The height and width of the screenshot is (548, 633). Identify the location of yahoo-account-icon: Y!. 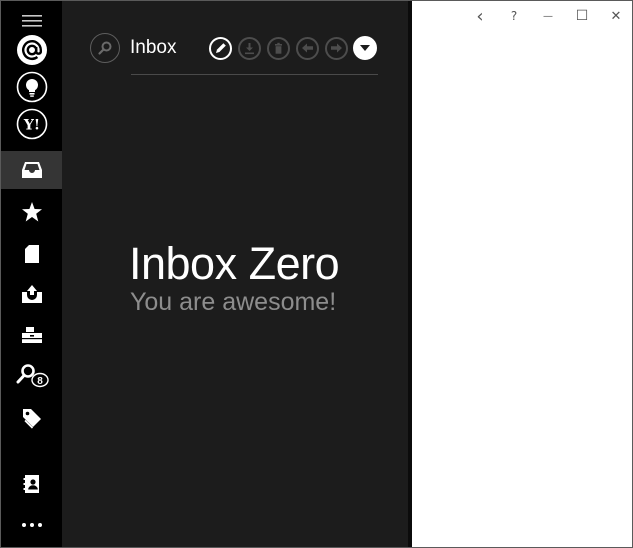
(31, 124).